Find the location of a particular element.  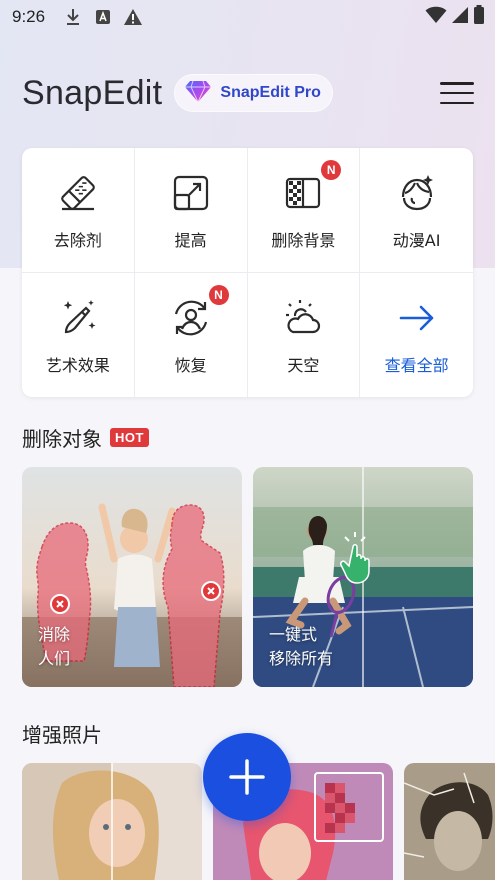

tool-label: 艺术效果 is located at coordinates (77, 365).